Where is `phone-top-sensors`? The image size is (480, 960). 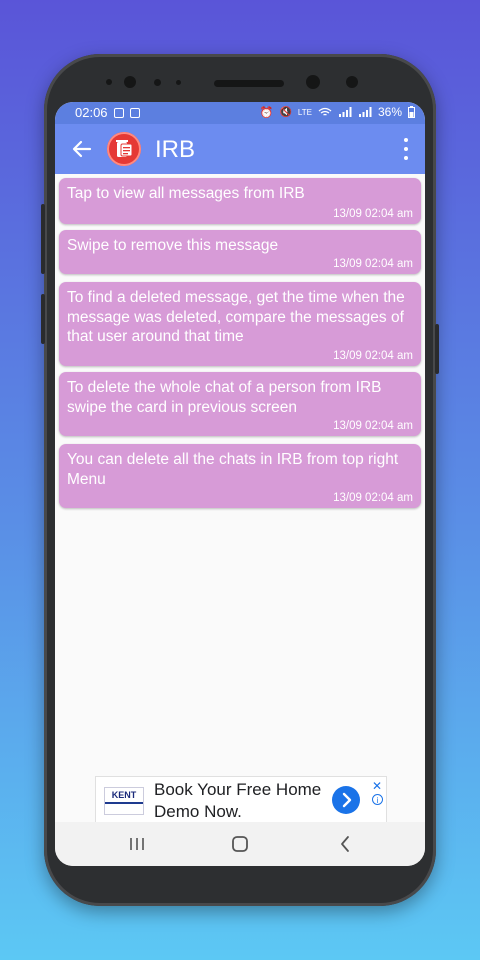 phone-top-sensors is located at coordinates (240, 83).